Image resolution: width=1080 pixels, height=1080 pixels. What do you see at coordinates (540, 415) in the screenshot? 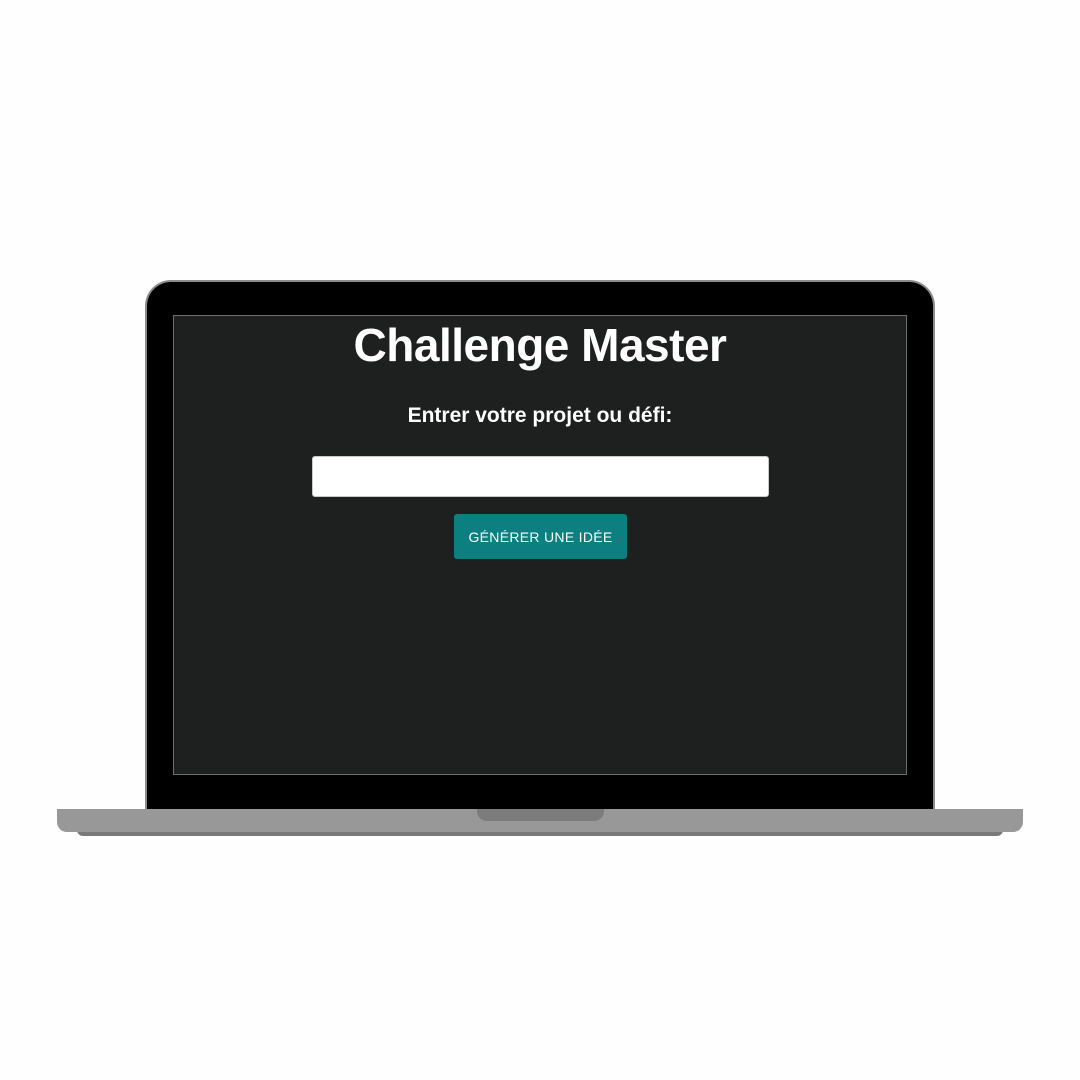
I see `project-prompt-label: Entrer votre projet ou défi:` at bounding box center [540, 415].